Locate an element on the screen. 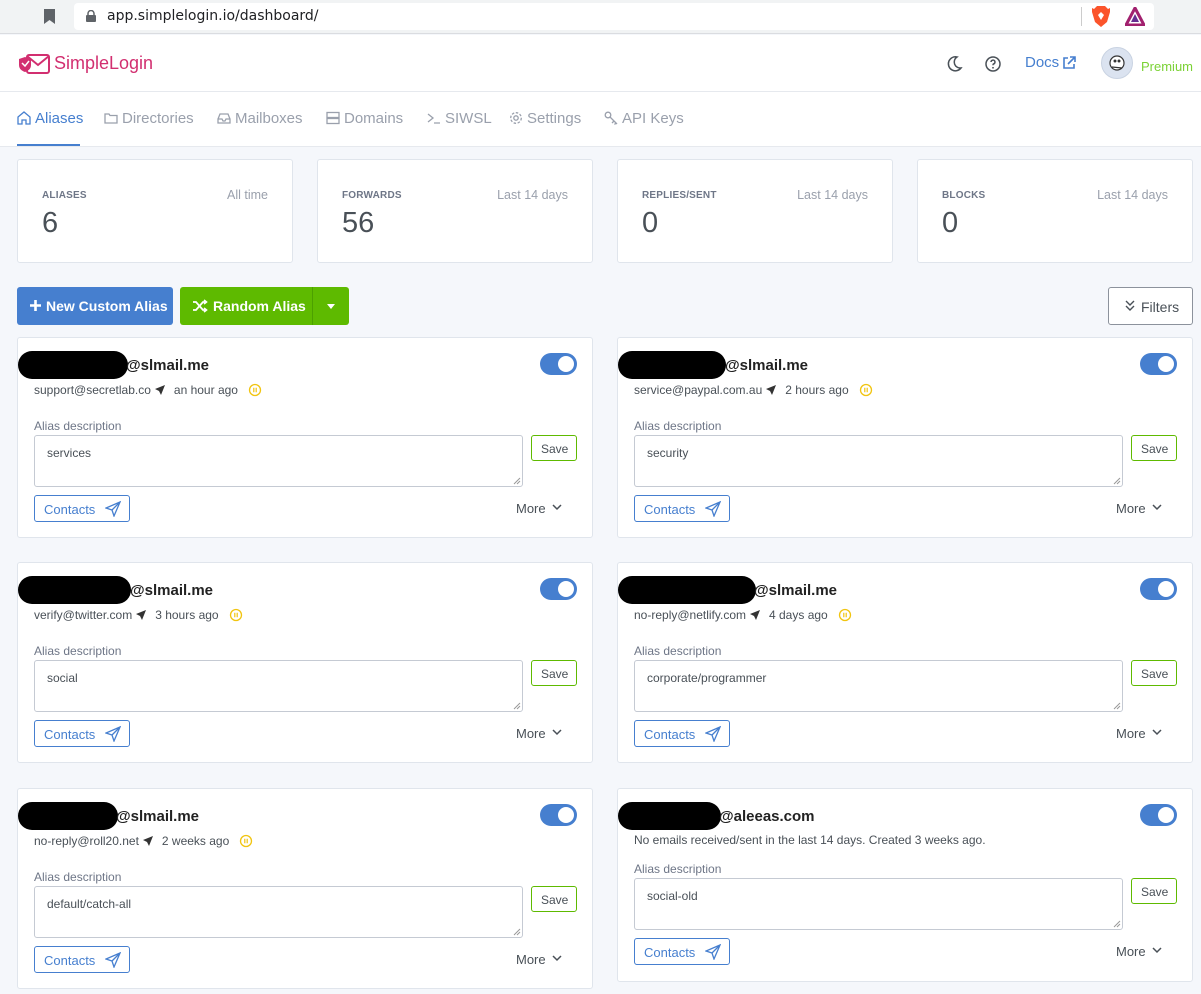 Image resolution: width=1201 pixels, height=994 pixels. description-textarea: social is located at coordinates (278, 686).